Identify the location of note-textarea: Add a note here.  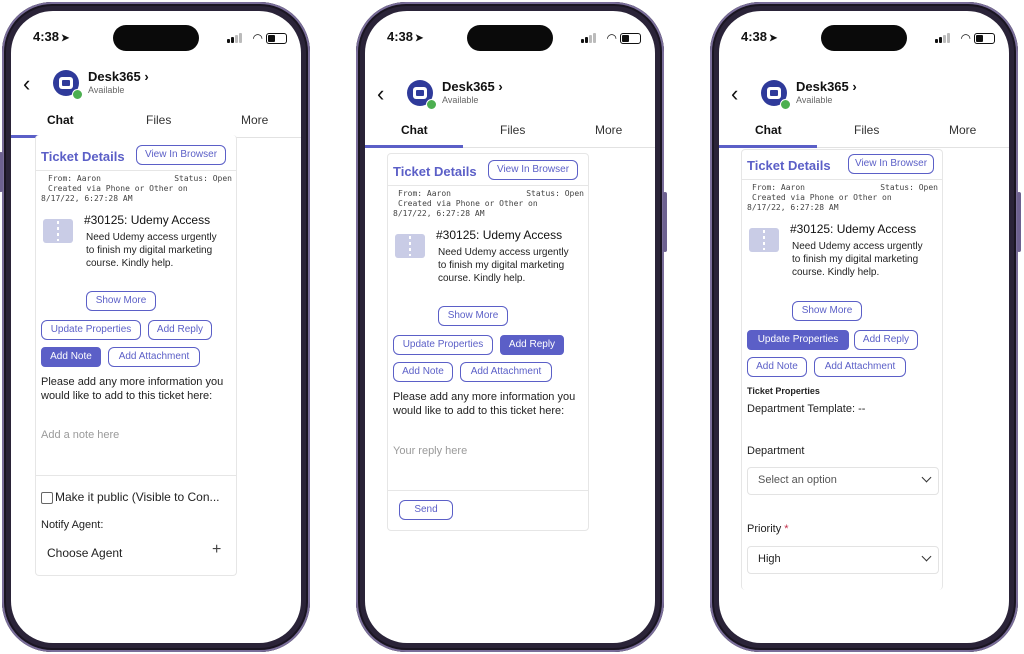
(80, 435).